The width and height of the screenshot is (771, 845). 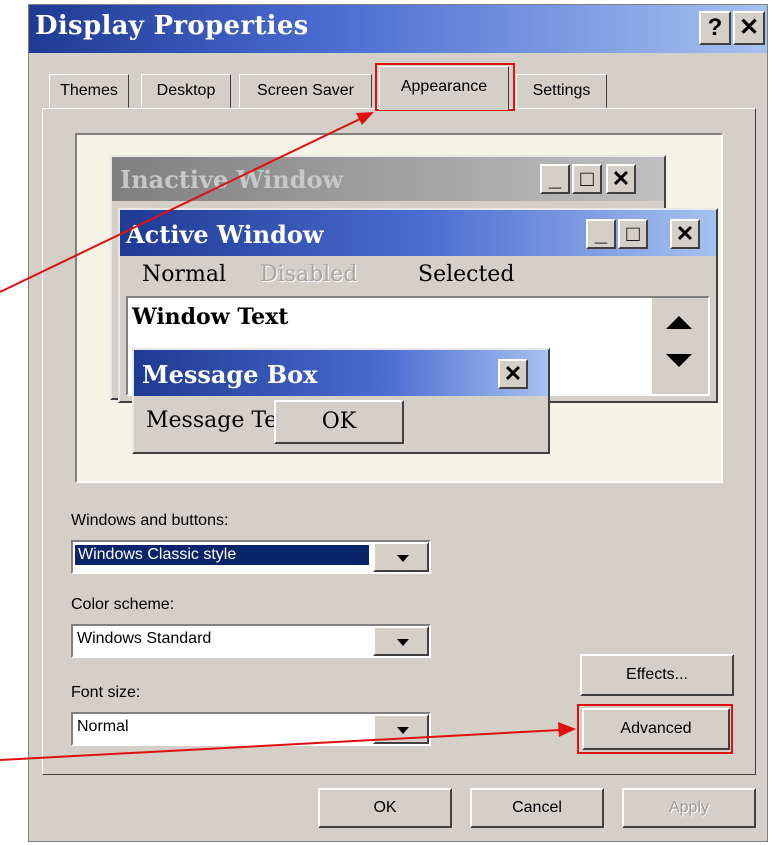 What do you see at coordinates (679, 322) in the screenshot?
I see `scroll-up-icon` at bounding box center [679, 322].